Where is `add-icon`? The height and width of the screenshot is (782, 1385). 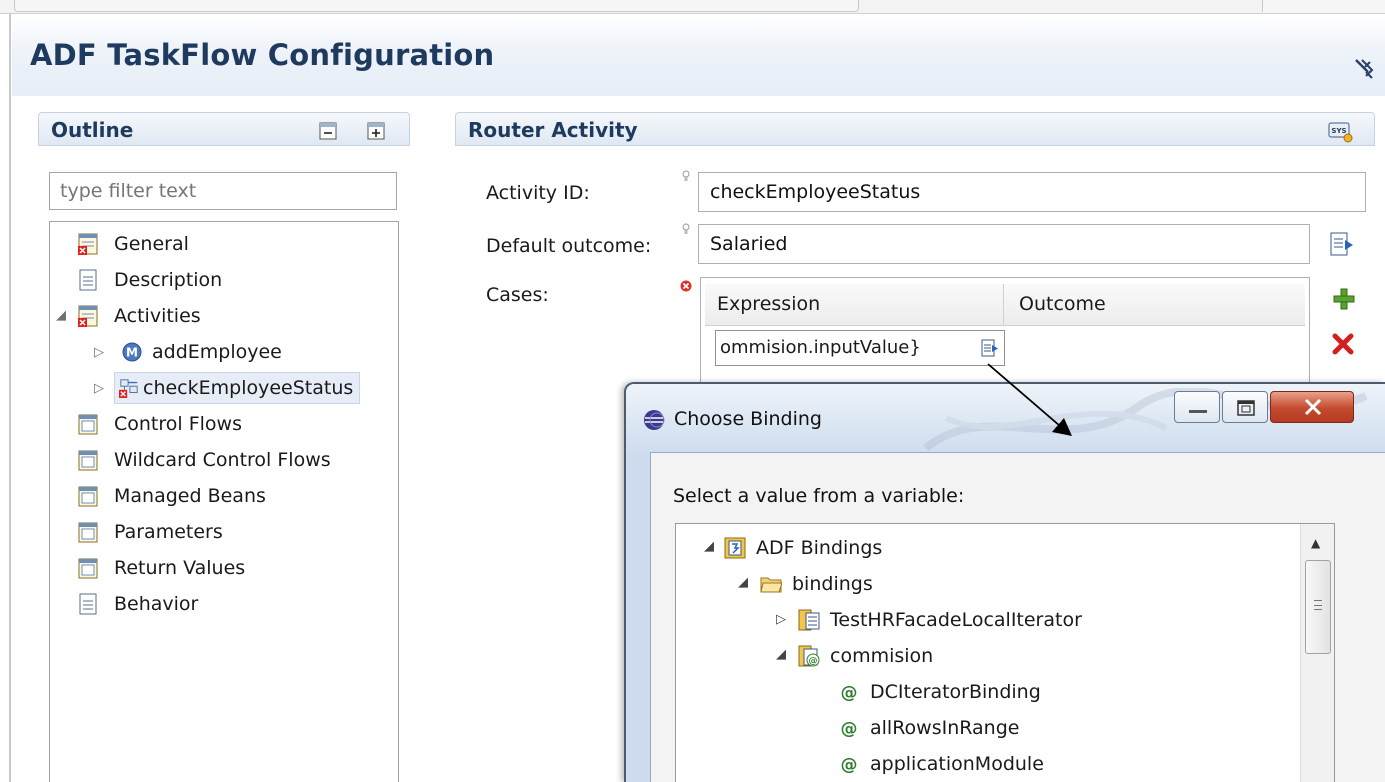
add-icon is located at coordinates (1344, 299).